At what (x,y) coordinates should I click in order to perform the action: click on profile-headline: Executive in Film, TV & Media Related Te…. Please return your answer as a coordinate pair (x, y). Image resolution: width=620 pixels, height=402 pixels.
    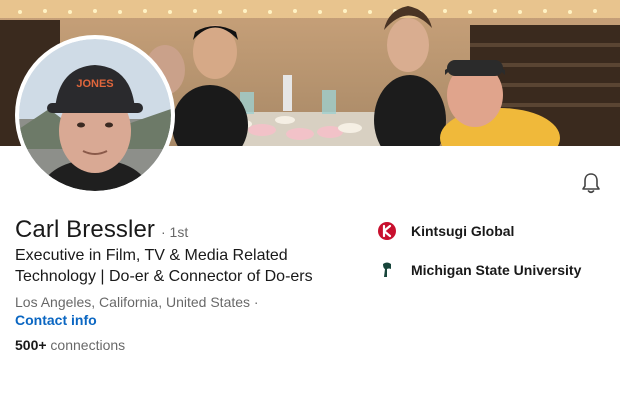
    Looking at the image, I should click on (164, 266).